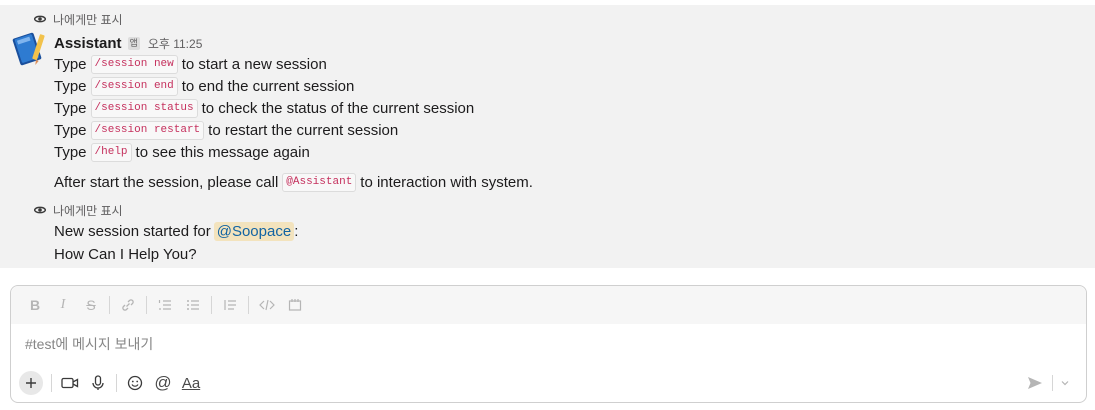 The width and height of the screenshot is (1095, 410). I want to click on composer-actions: @ Aa, so click(549, 383).